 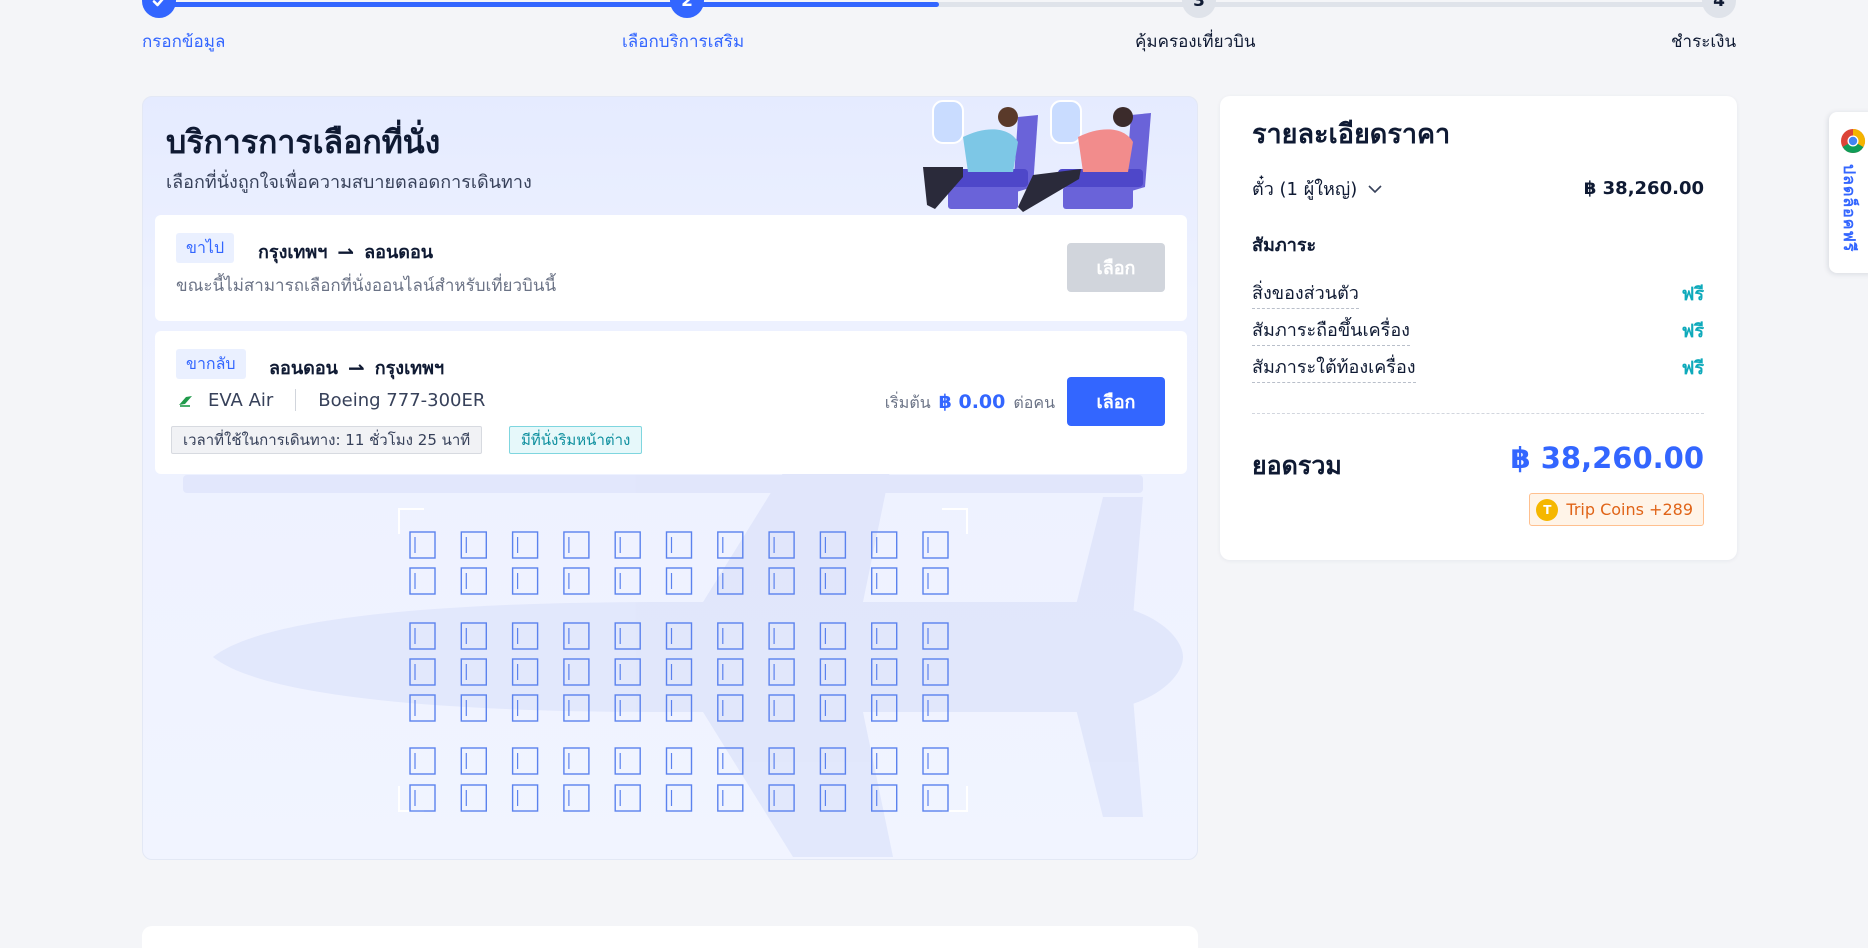 I want to click on unlock-free-side-tab: ปลดล็อคฟรี, so click(x=1848, y=192).